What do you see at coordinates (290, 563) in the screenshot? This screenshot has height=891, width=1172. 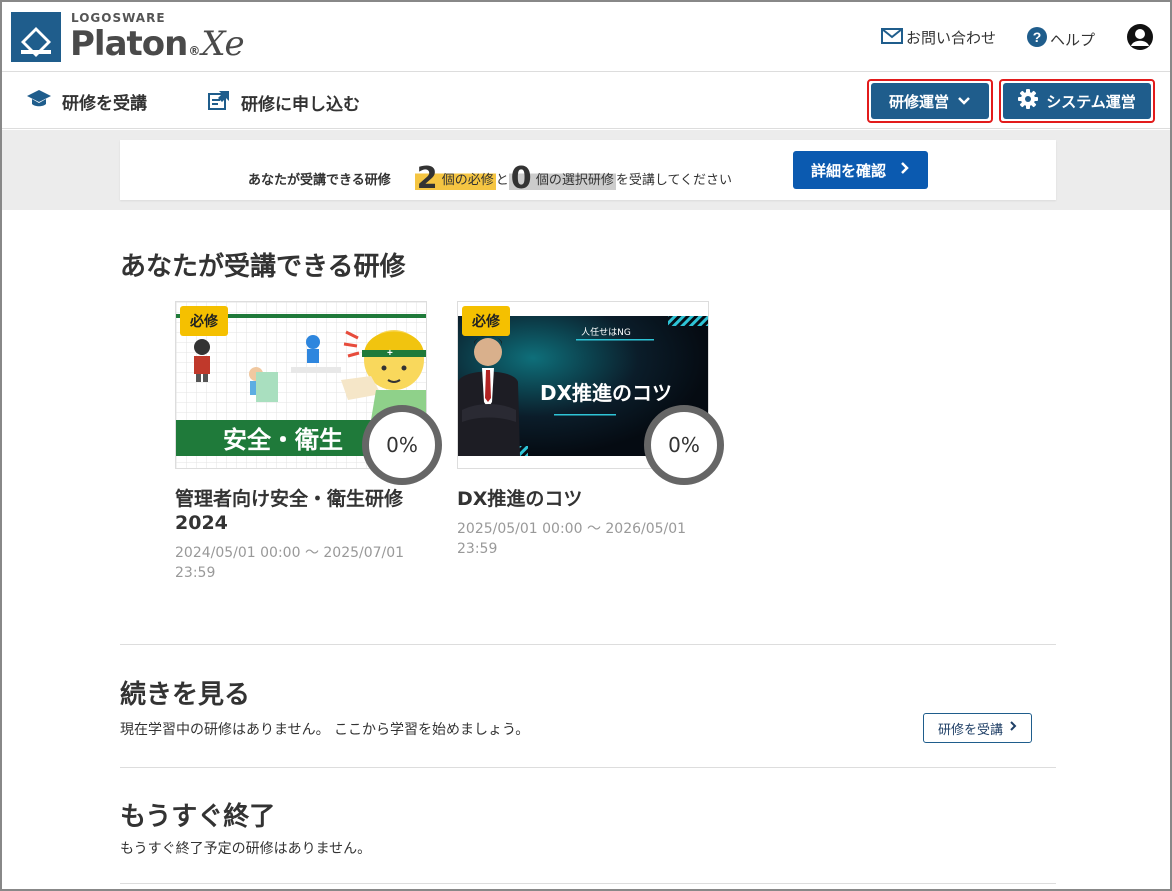 I see `course-period: 2024/05/01 00:00 ～ 2025/07/01 23:59` at bounding box center [290, 563].